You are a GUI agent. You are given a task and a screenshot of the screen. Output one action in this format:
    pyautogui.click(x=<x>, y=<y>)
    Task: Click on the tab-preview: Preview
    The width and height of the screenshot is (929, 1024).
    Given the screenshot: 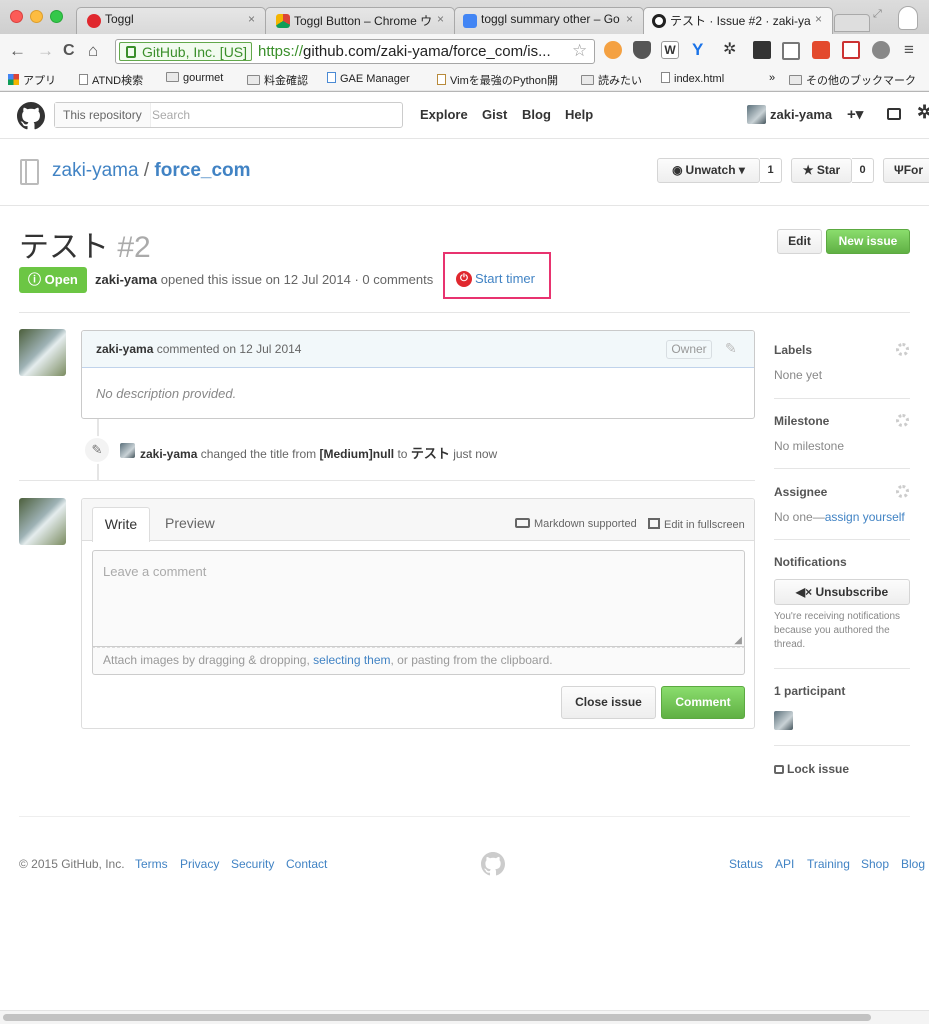 What is the action you would take?
    pyautogui.click(x=190, y=523)
    